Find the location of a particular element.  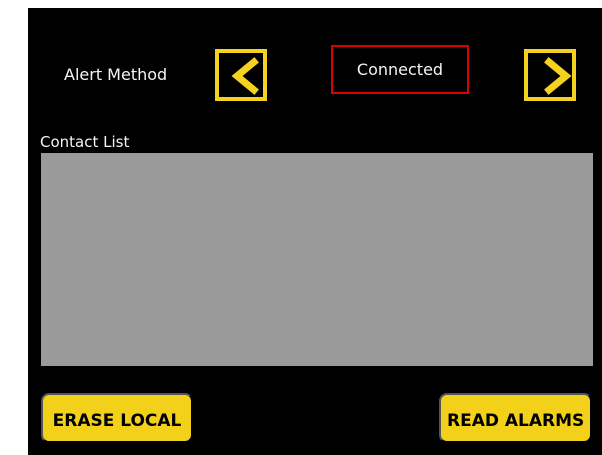

chevron-left-icon is located at coordinates (245, 76).